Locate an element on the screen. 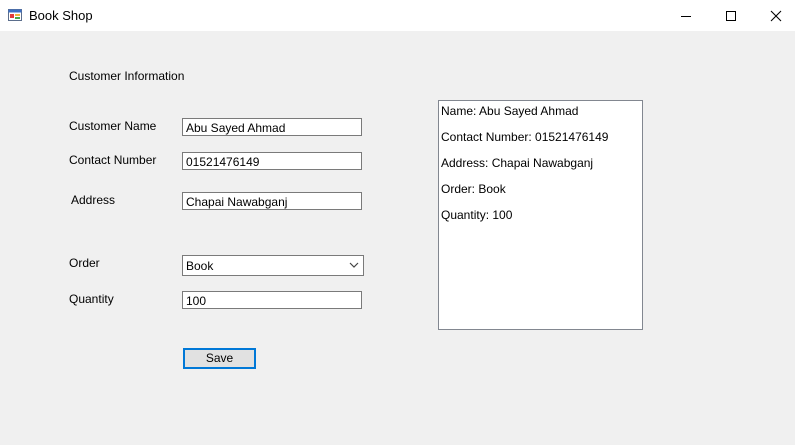  minimize-icon is located at coordinates (686, 16).